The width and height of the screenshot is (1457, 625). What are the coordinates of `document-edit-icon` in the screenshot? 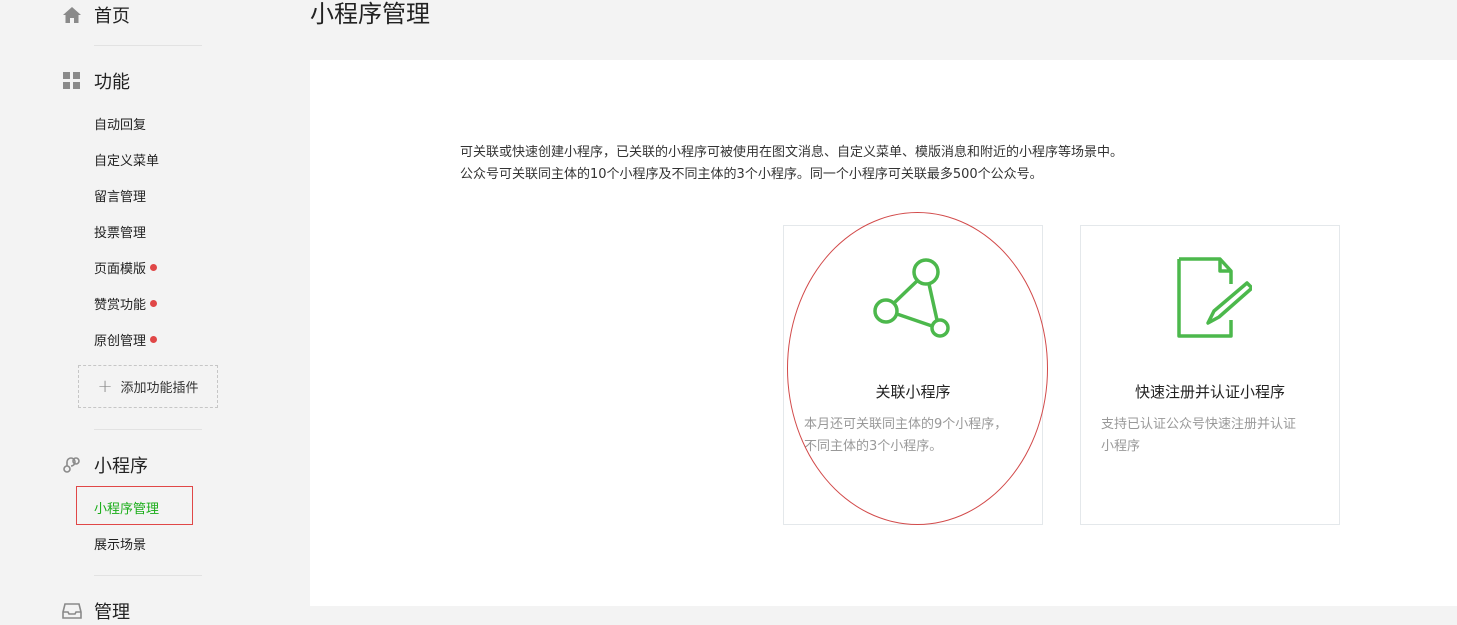 It's located at (1211, 303).